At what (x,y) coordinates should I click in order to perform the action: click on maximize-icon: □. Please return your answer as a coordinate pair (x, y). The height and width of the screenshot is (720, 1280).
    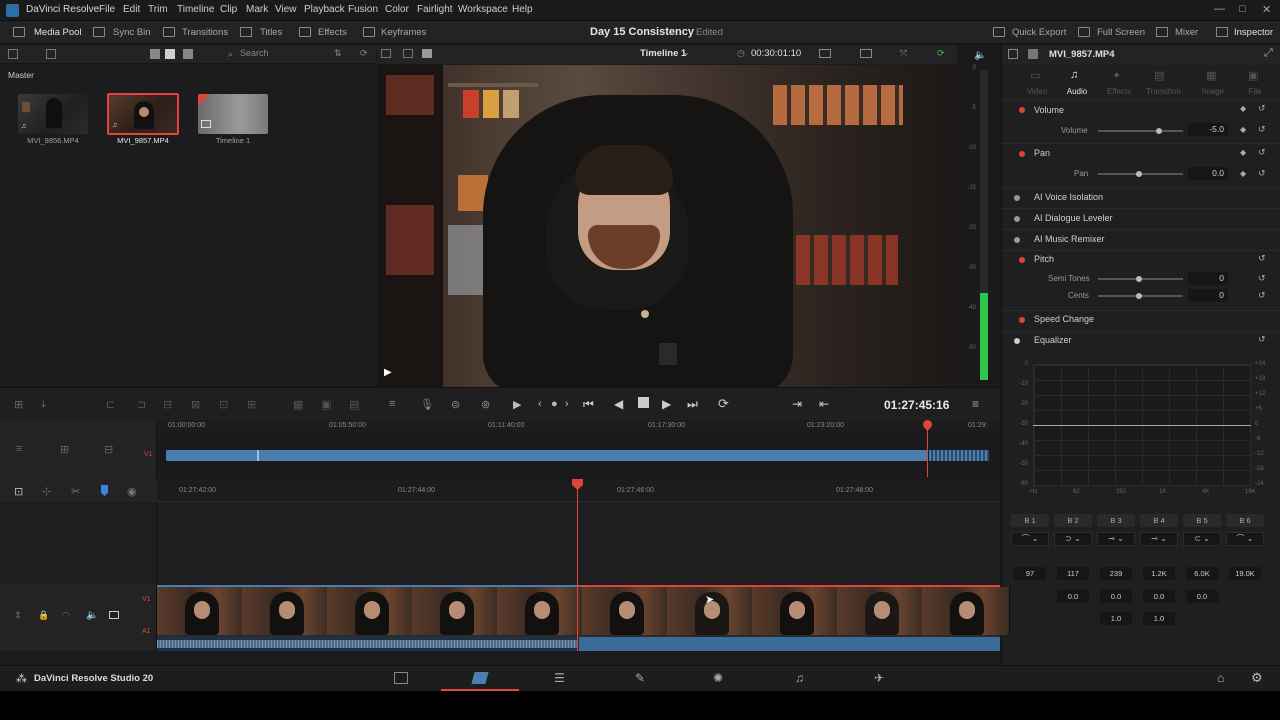
    Looking at the image, I should click on (1242, 9).